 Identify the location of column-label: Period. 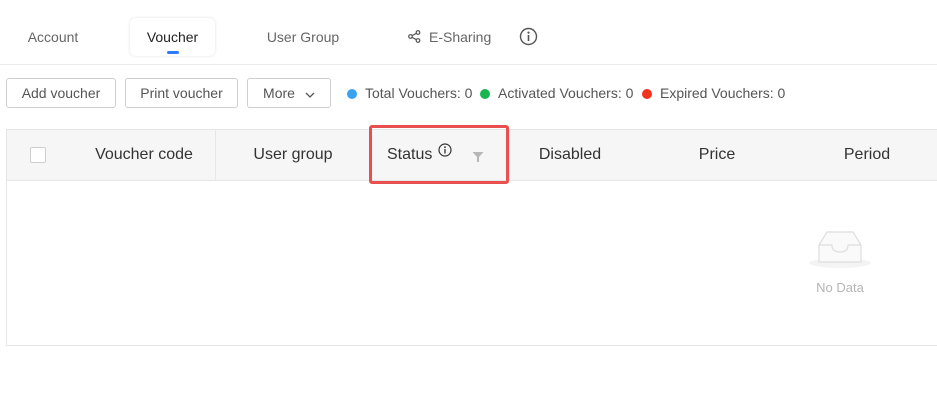
(867, 154).